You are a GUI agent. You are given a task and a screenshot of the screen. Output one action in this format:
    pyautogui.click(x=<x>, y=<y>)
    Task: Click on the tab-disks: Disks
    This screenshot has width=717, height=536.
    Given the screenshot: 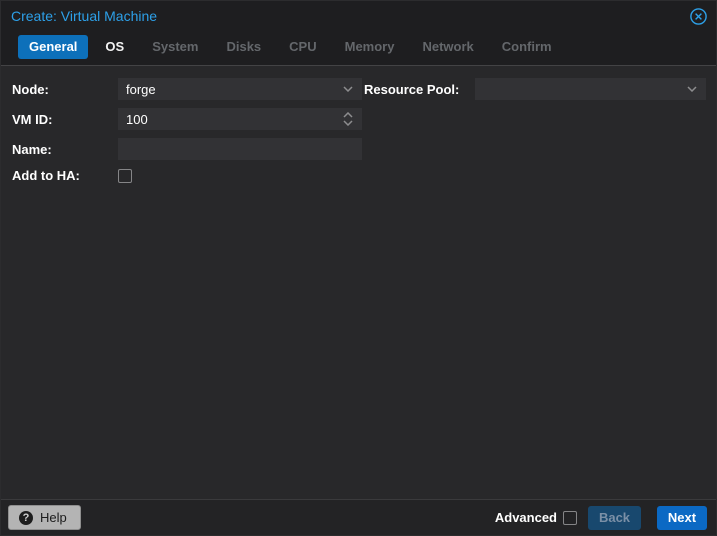 What is the action you would take?
    pyautogui.click(x=244, y=46)
    